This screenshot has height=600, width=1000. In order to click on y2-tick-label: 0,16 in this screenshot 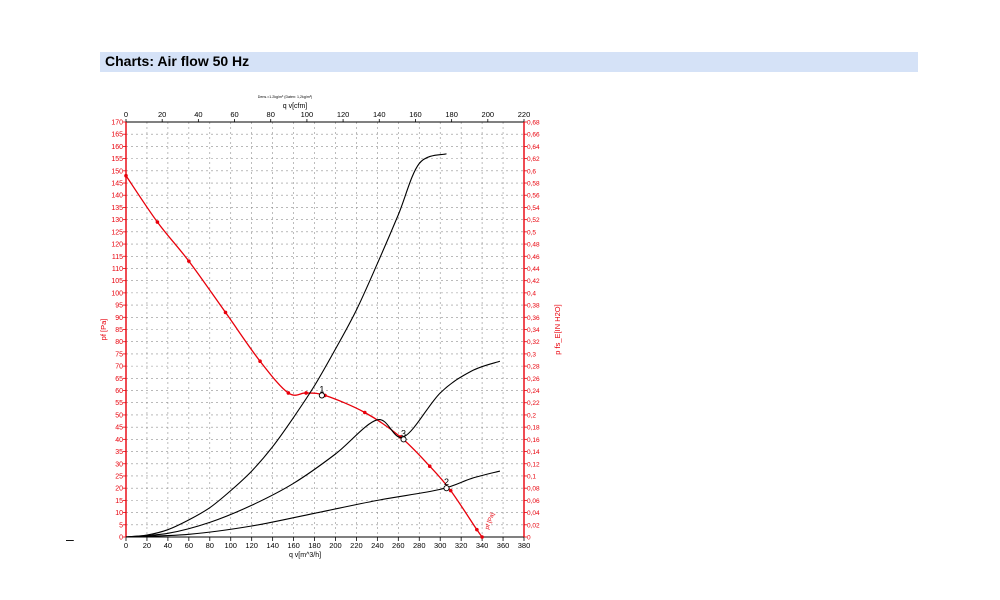, I will do `click(533, 440)`.